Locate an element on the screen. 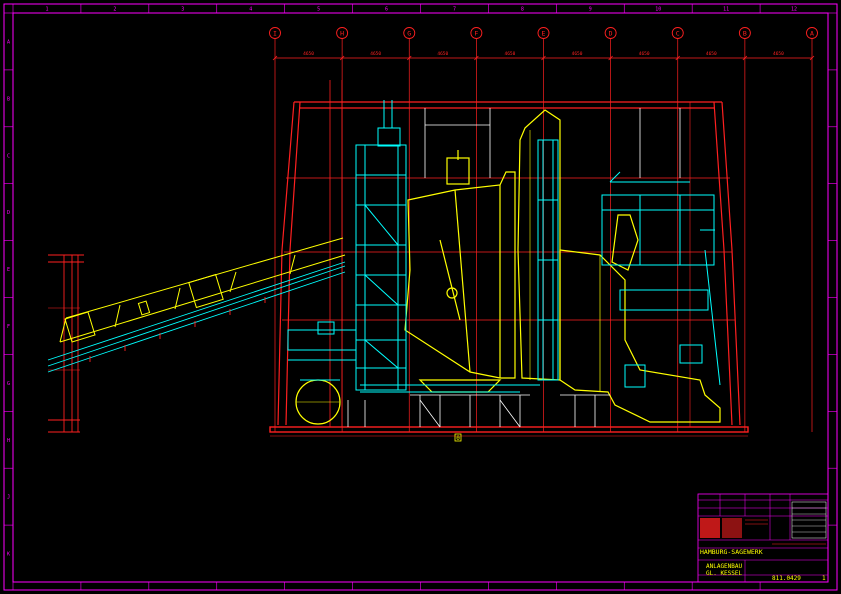  border-column-label: 6 is located at coordinates (386, 10).